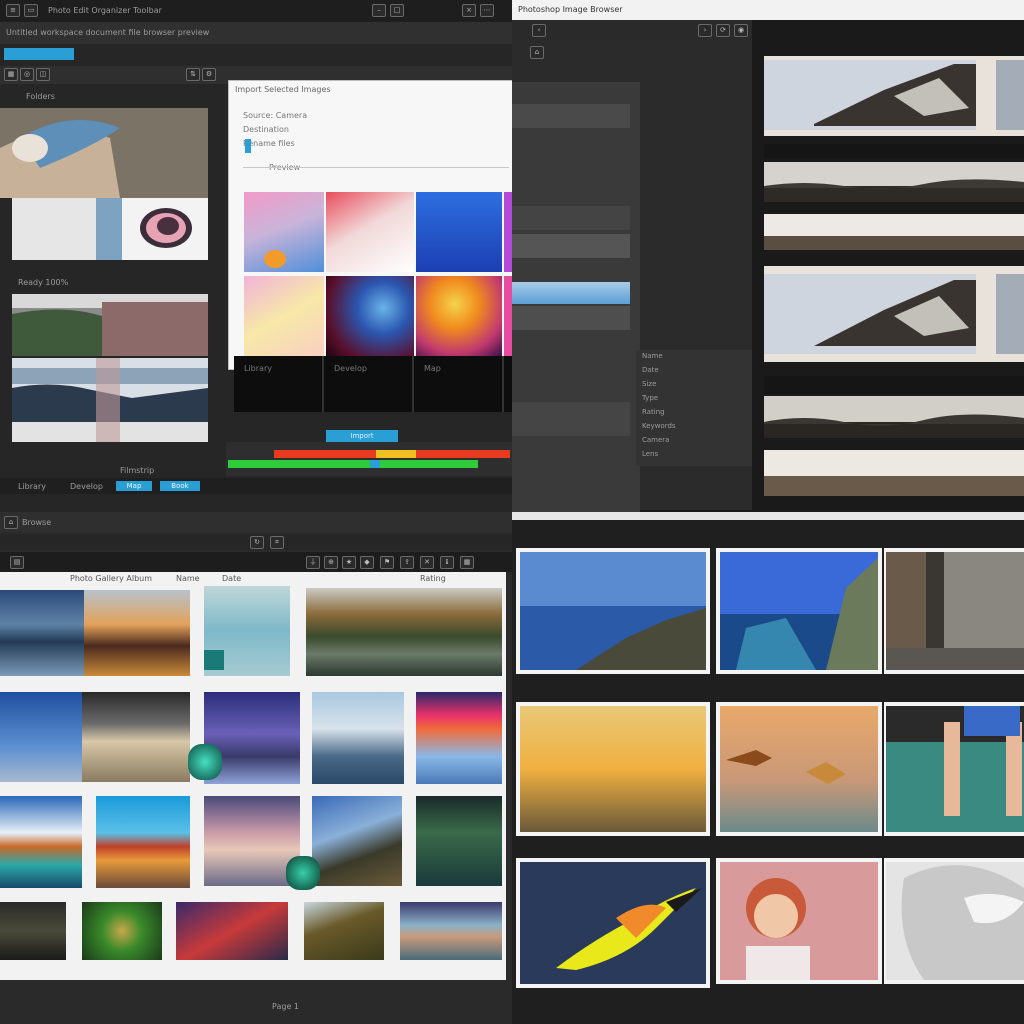 Image resolution: width=1024 pixels, height=1024 pixels. What do you see at coordinates (469, 10) in the screenshot?
I see `close-button: ×` at bounding box center [469, 10].